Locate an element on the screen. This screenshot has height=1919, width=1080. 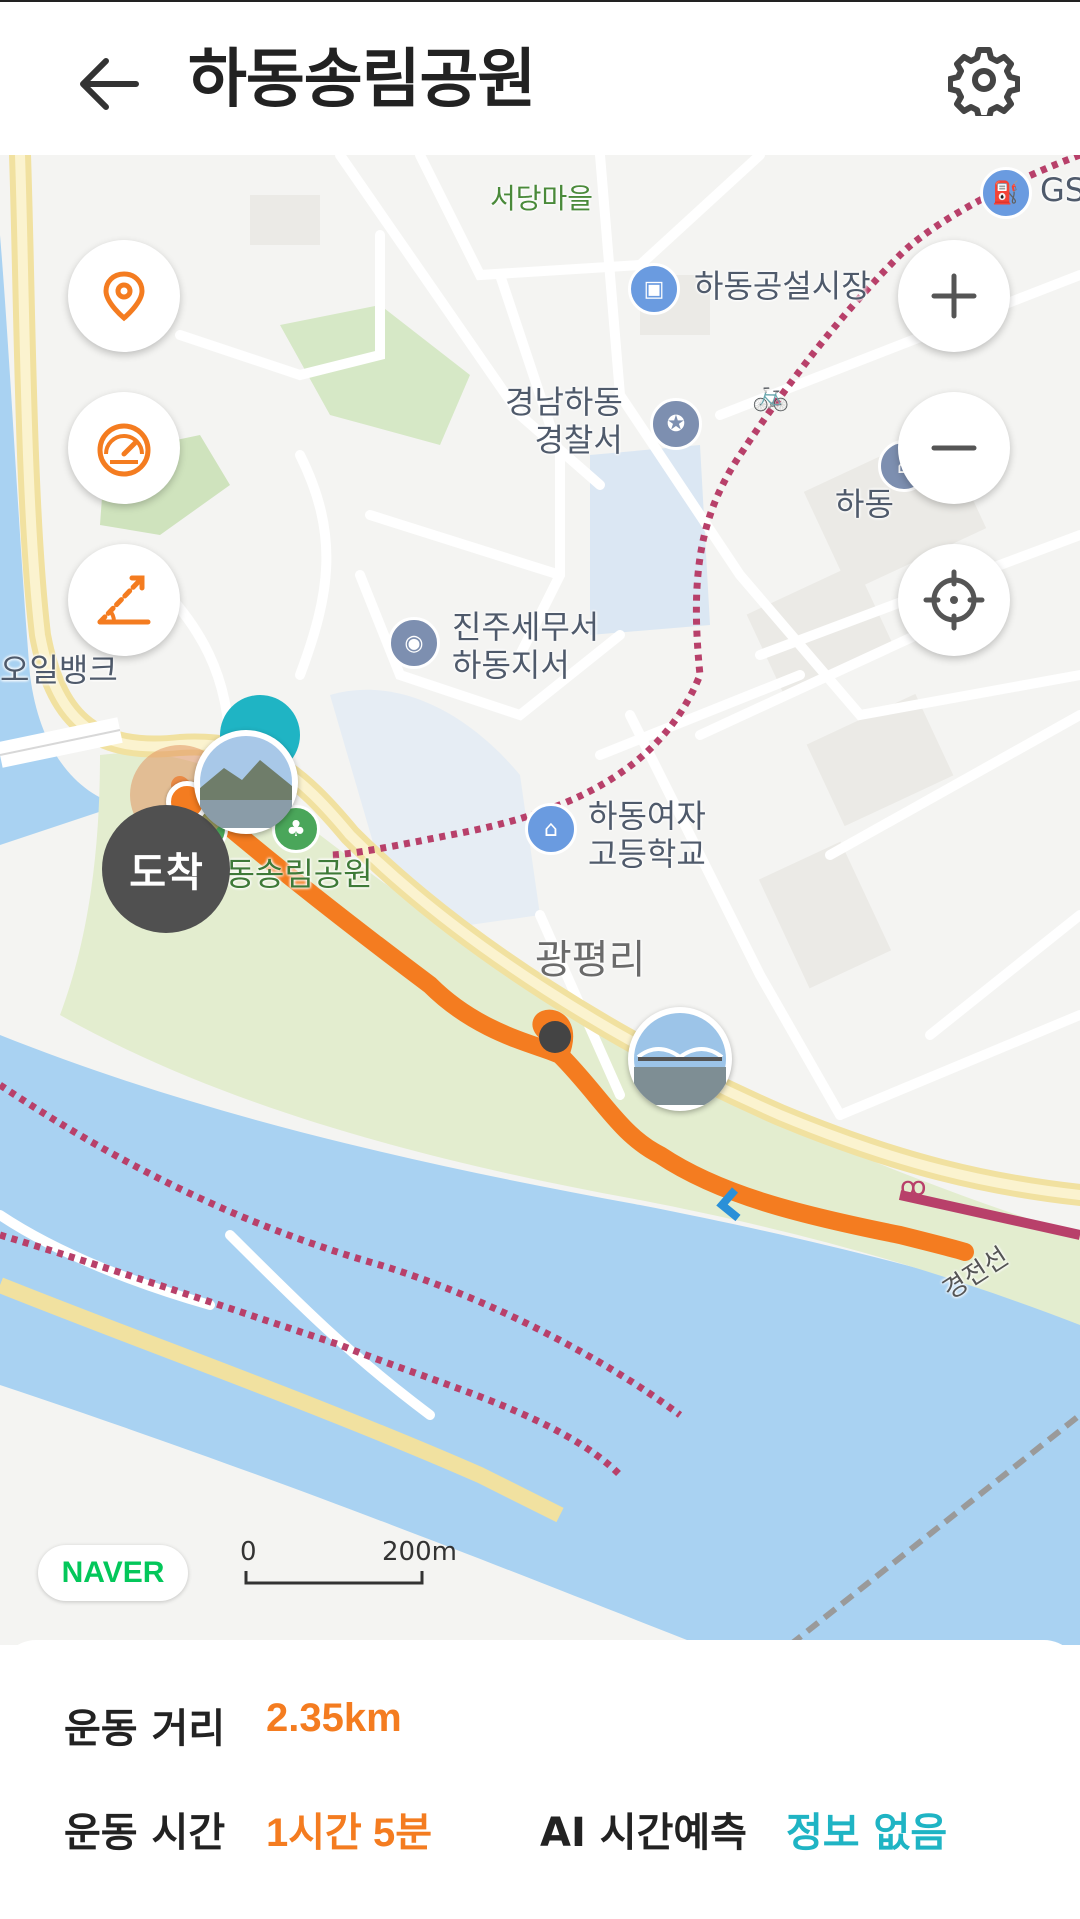
arrow-left-icon is located at coordinates (109, 84).